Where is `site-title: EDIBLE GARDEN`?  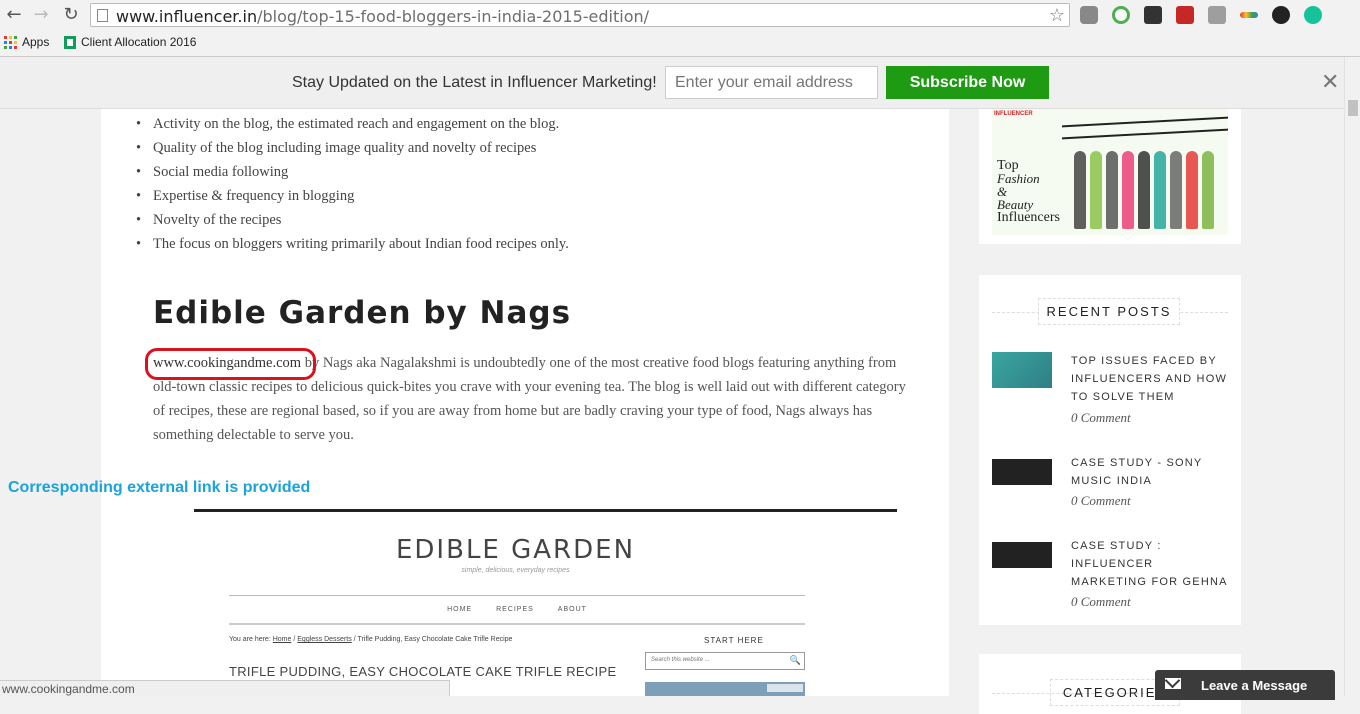
site-title: EDIBLE GARDEN is located at coordinates (515, 550).